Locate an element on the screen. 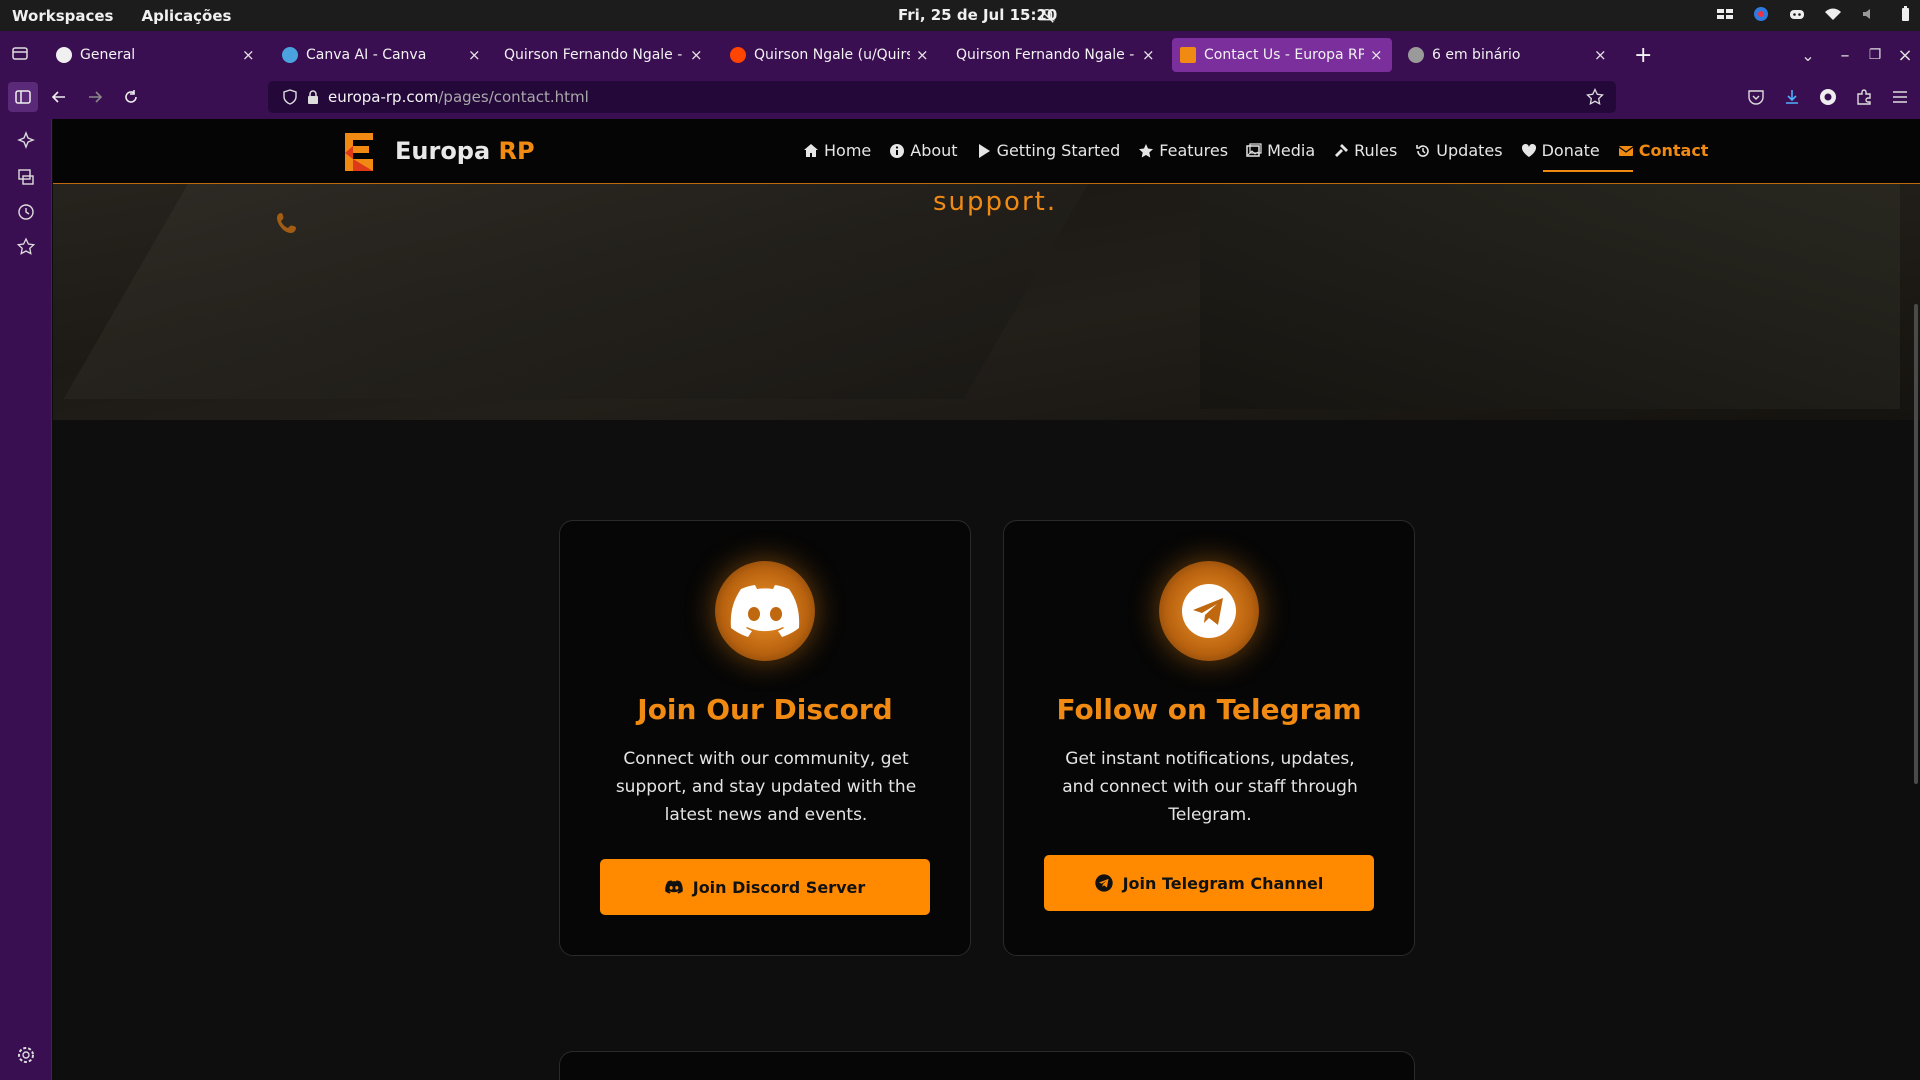  window-controls: ⌄ – ❐ × is located at coordinates (1853, 55).